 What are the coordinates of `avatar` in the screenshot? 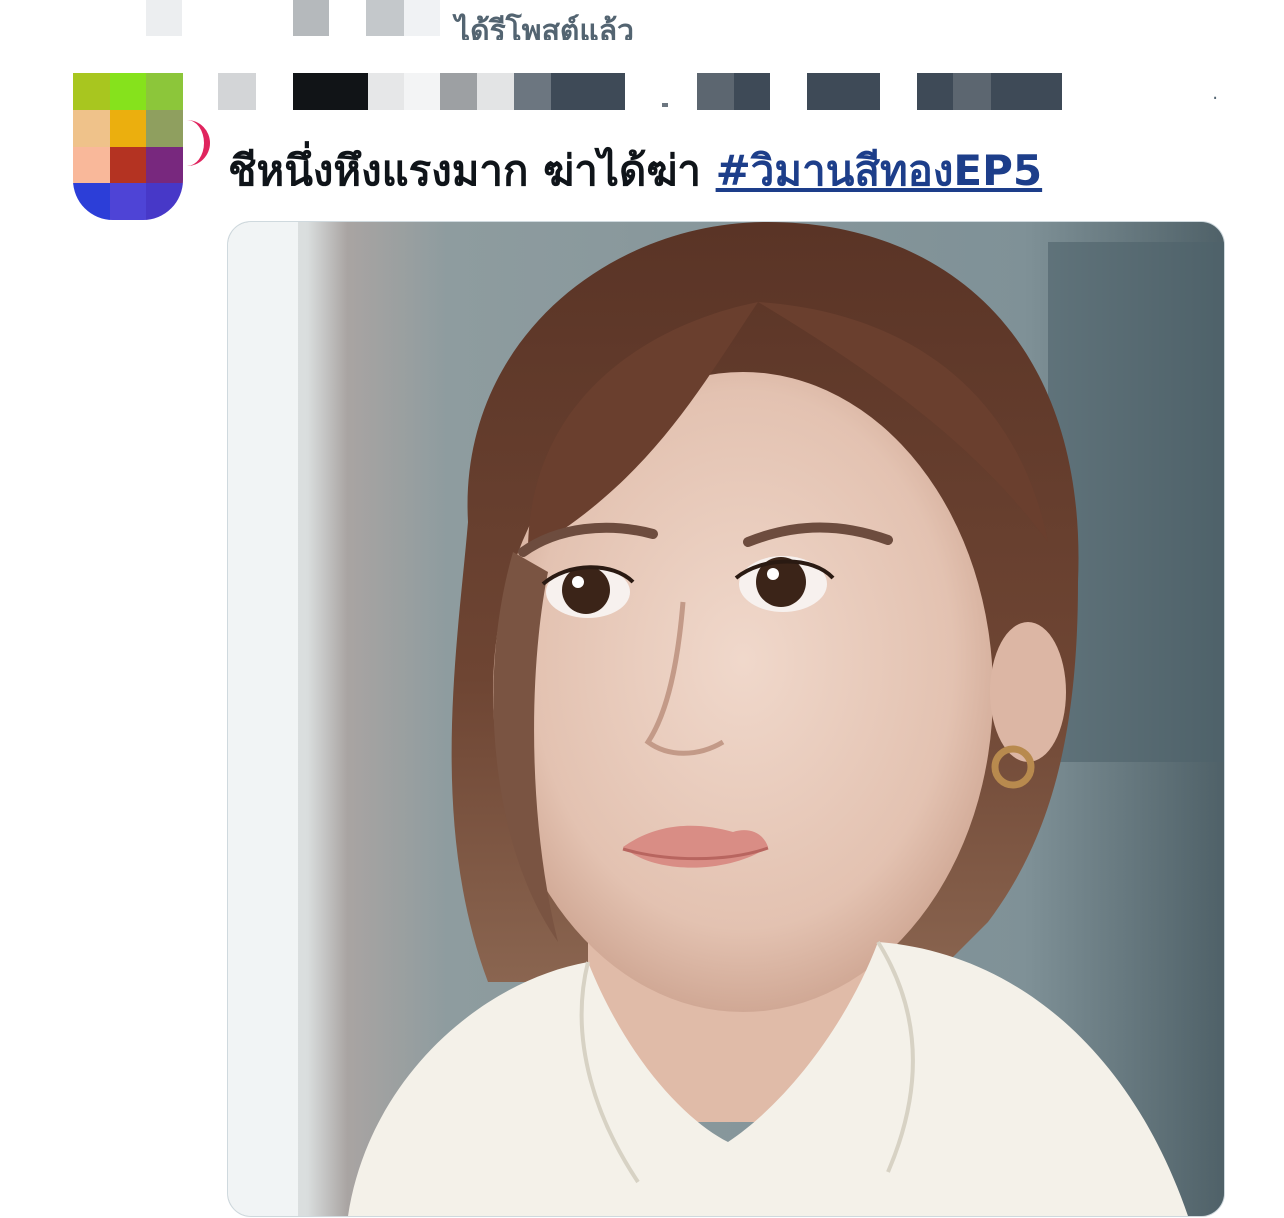 It's located at (128, 146).